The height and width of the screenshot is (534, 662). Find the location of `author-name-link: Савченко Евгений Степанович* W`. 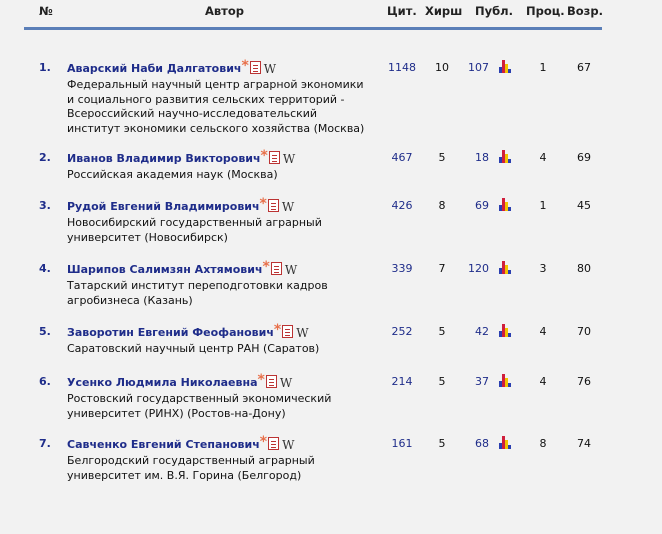

author-name-link: Савченко Евгений Степанович* W is located at coordinates (180, 443).